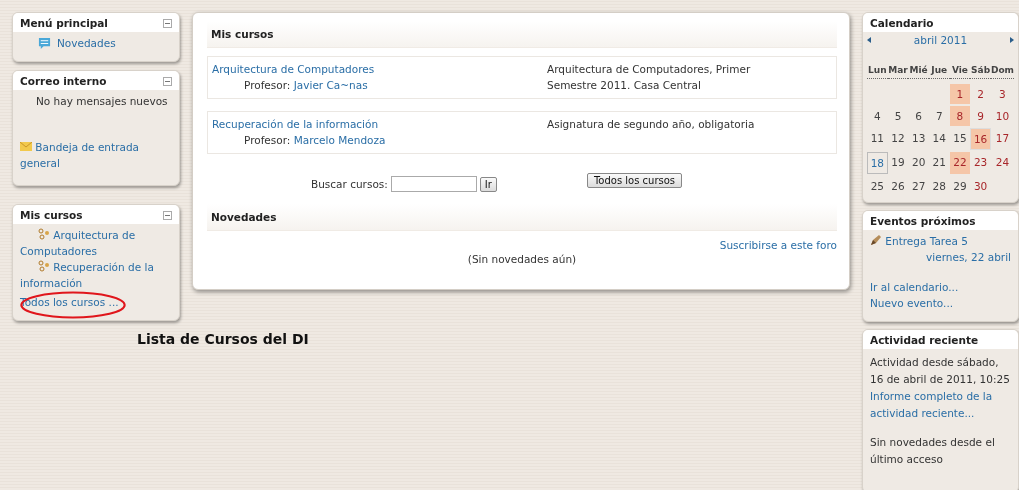  I want to click on calendar-day: 17, so click(1002, 139).